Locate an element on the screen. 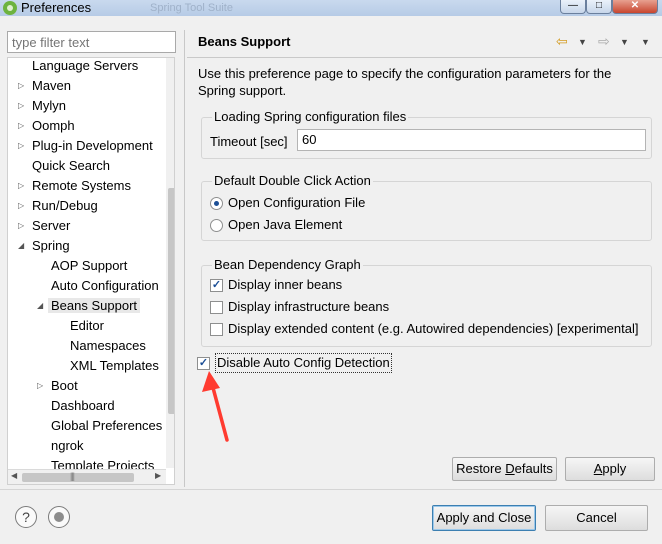 The image size is (662, 544). tree-item: Quick Search is located at coordinates (71, 167).